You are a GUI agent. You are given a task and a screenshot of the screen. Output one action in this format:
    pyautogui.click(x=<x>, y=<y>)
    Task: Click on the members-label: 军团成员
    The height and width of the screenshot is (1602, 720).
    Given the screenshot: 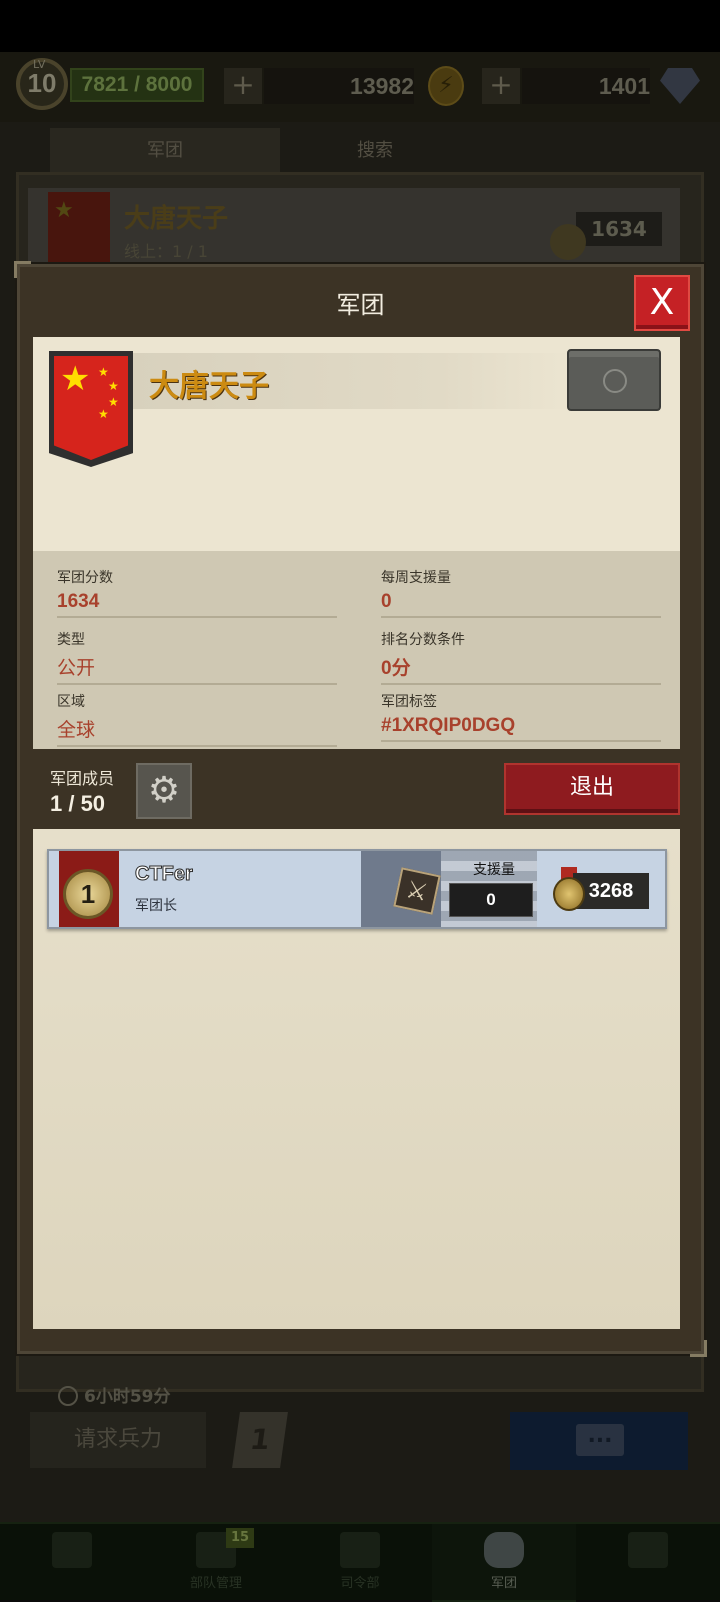 What is the action you would take?
    pyautogui.click(x=82, y=778)
    